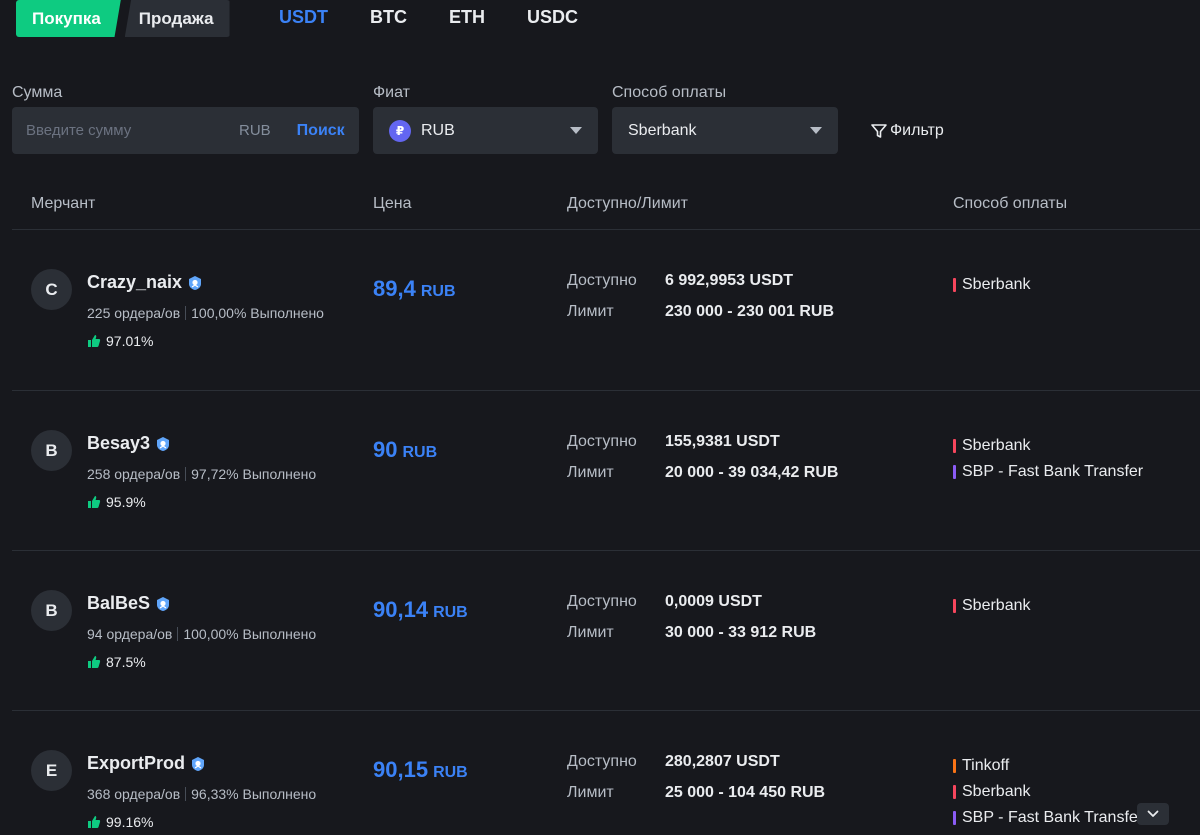 The image size is (1200, 835). I want to click on merchant-name: BalBeS, so click(129, 603).